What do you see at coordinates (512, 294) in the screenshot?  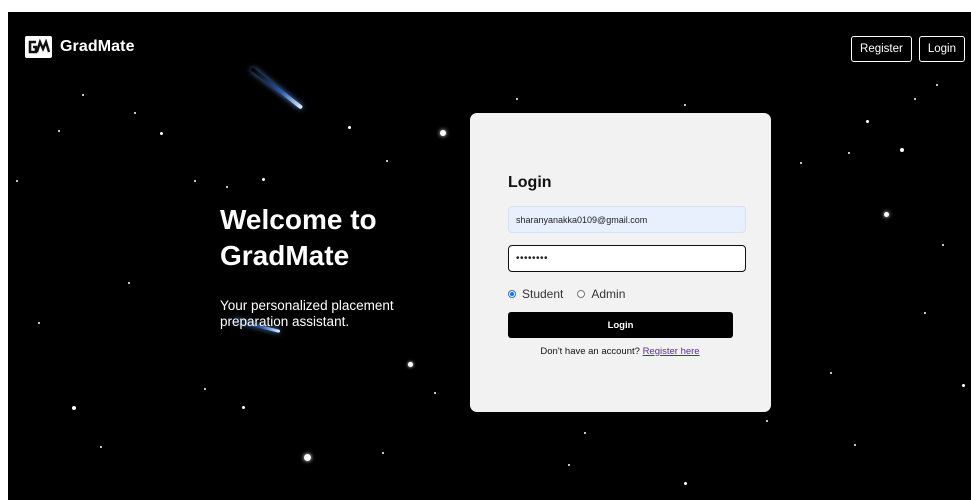 I see `student-radio` at bounding box center [512, 294].